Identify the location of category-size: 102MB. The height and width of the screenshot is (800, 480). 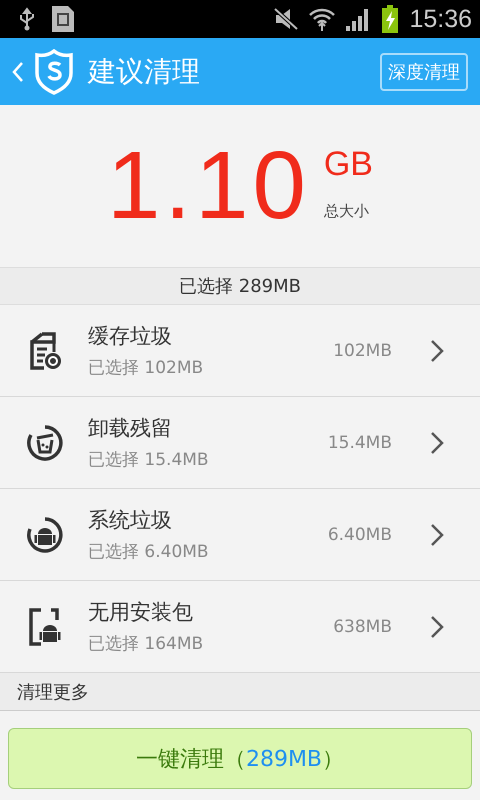
(362, 350).